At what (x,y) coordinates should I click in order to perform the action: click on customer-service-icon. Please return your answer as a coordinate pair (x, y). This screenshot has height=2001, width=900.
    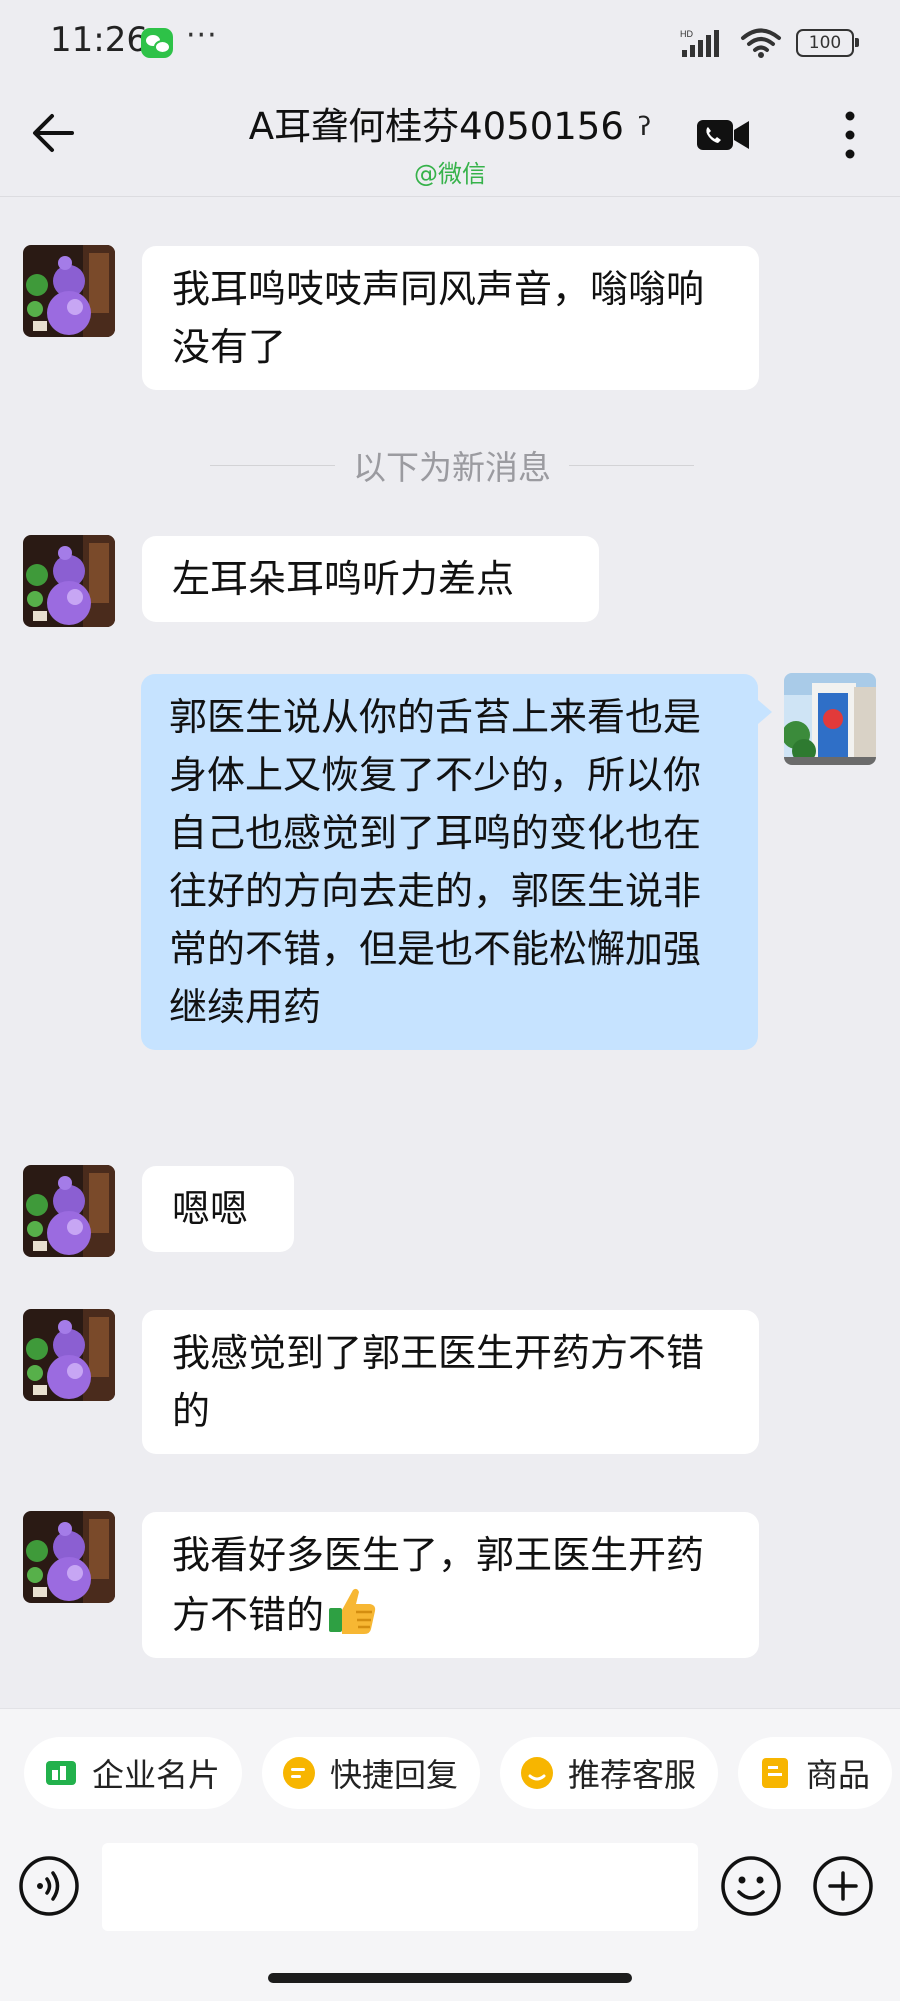
    Looking at the image, I should click on (537, 1773).